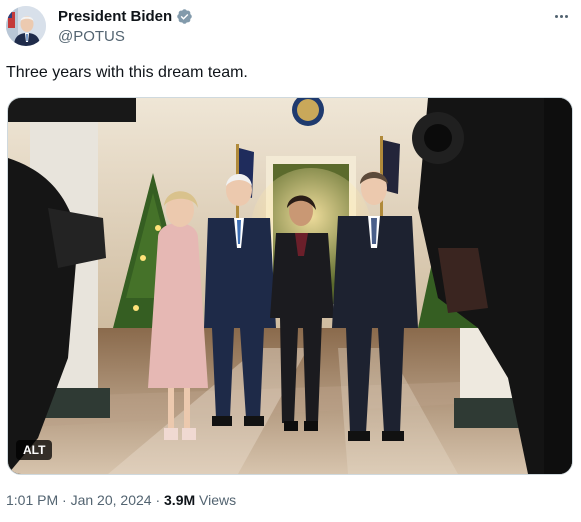  What do you see at coordinates (179, 500) in the screenshot?
I see `views-count: 3.9M` at bounding box center [179, 500].